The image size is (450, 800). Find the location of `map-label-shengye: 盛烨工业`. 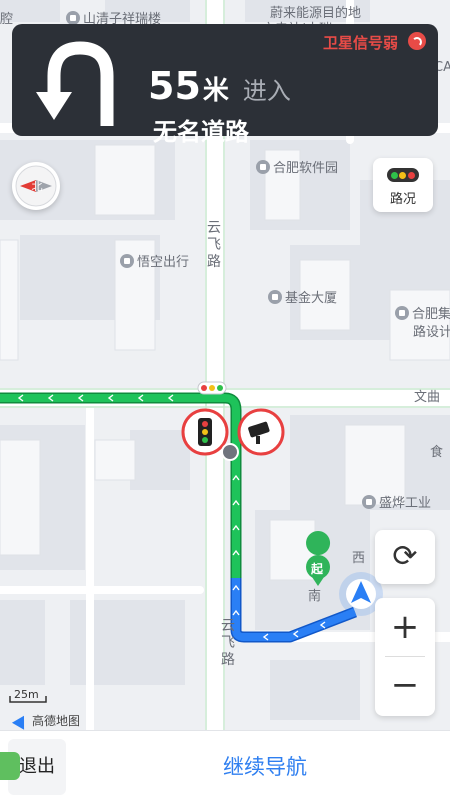

map-label-shengye: 盛烨工业 is located at coordinates (396, 501).